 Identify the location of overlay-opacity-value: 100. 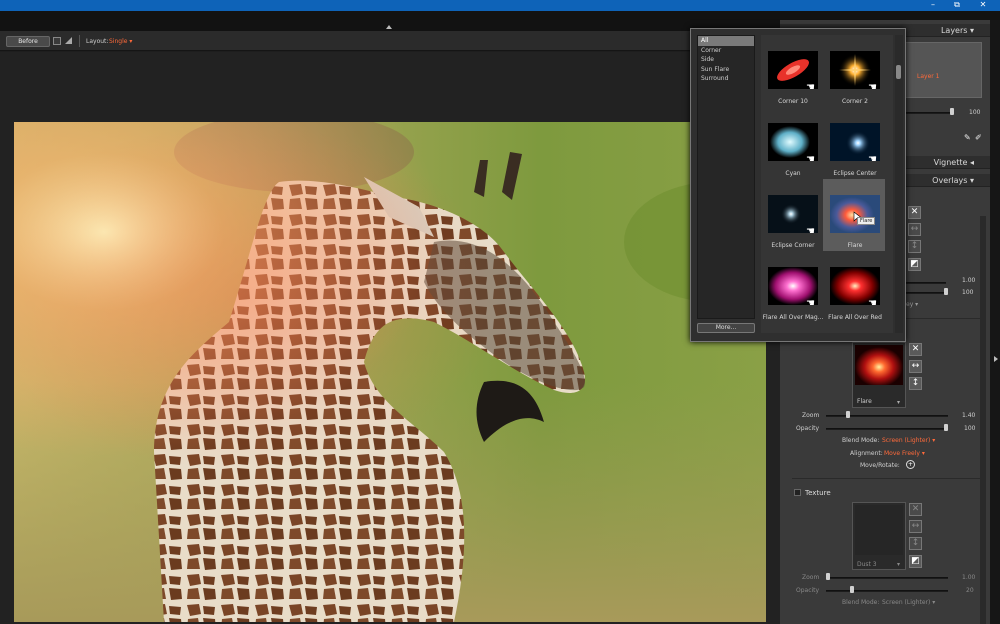
(968, 292).